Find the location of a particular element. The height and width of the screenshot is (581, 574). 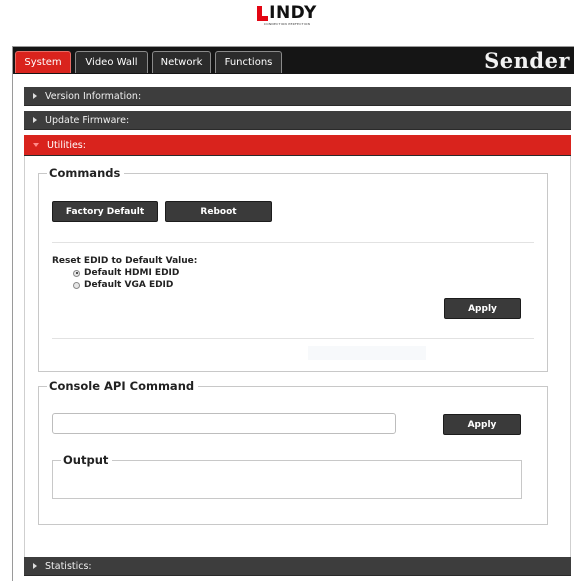

section-utilities: Utilities: is located at coordinates (297, 145).